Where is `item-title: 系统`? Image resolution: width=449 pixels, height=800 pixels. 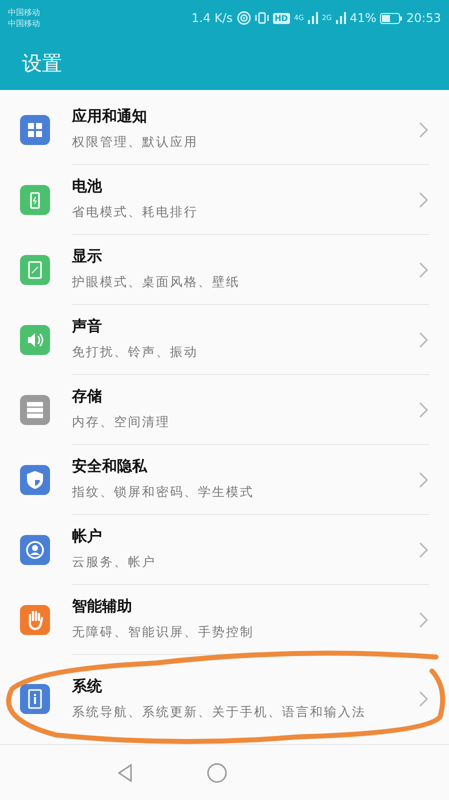 item-title: 系统 is located at coordinates (87, 686).